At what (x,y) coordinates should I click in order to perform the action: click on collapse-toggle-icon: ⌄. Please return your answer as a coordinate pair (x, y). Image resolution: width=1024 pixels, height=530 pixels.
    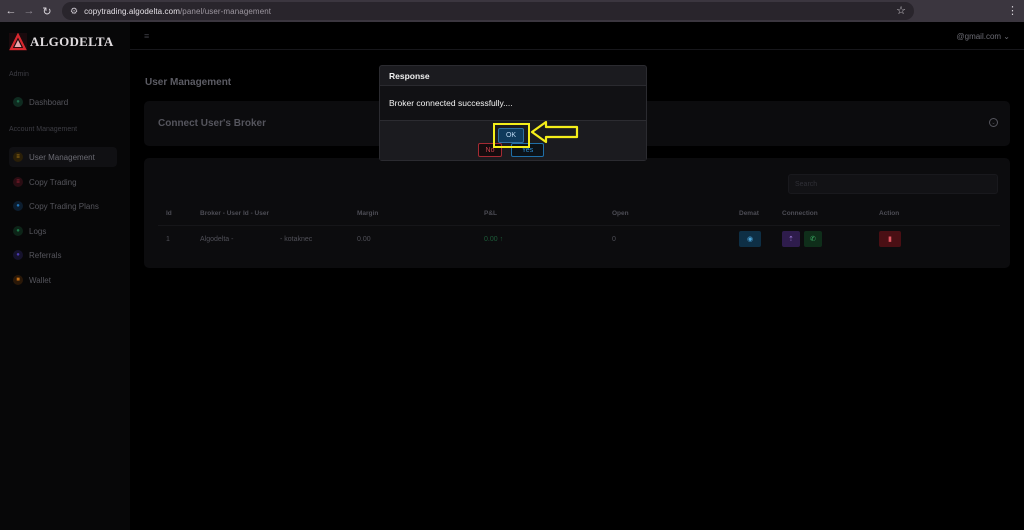
    Looking at the image, I should click on (993, 122).